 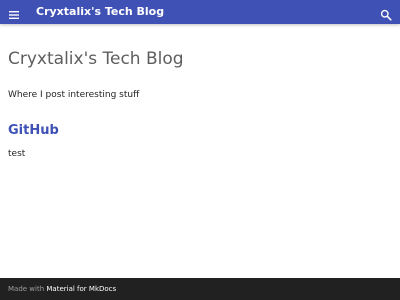 I want to click on material-for-mkdocs-link: Material for MkDocs, so click(x=81, y=289).